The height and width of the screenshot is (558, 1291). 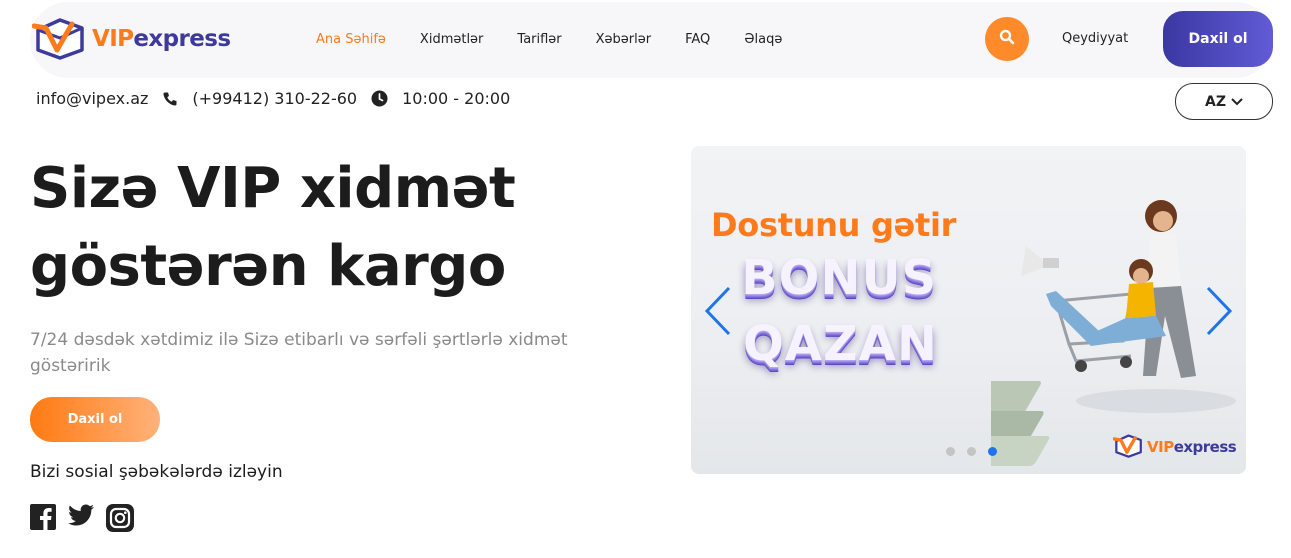 I want to click on promo-bonus-text: BONUS, so click(x=839, y=278).